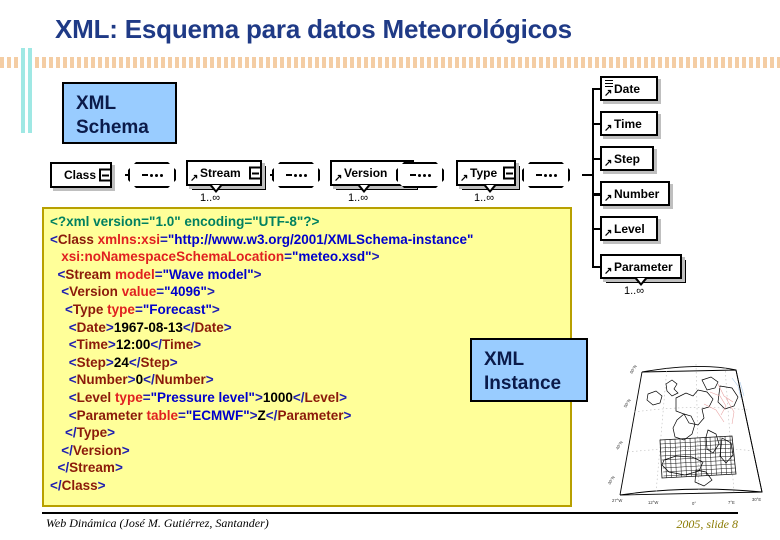  What do you see at coordinates (261, 415) in the screenshot?
I see `code-token-txt: Z` at bounding box center [261, 415].